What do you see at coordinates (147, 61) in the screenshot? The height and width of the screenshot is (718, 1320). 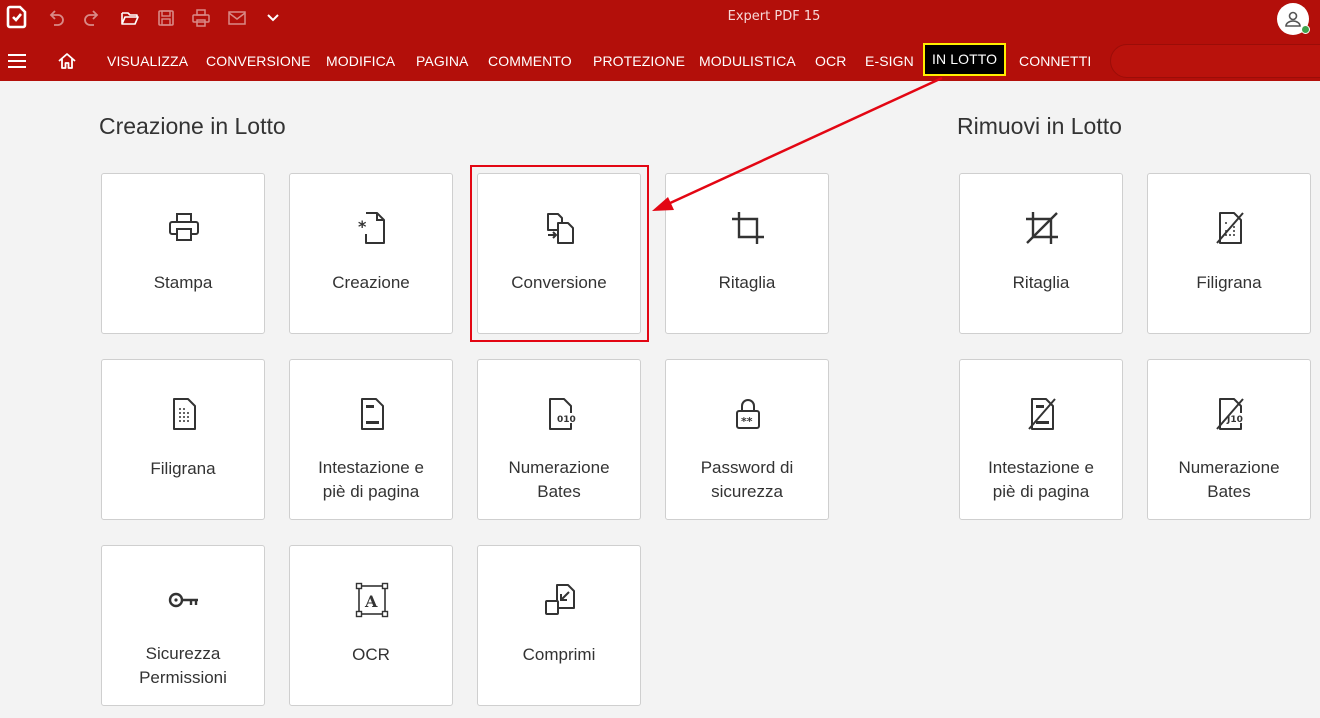 I see `tab-visualizza: VISUALIZZA` at bounding box center [147, 61].